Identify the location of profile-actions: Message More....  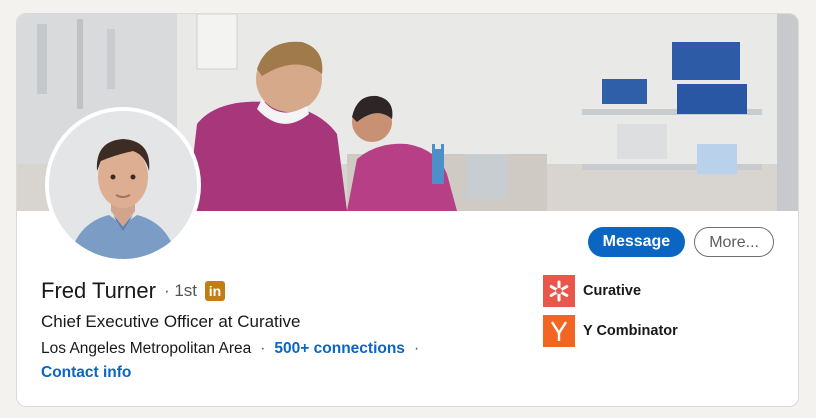
(680, 242).